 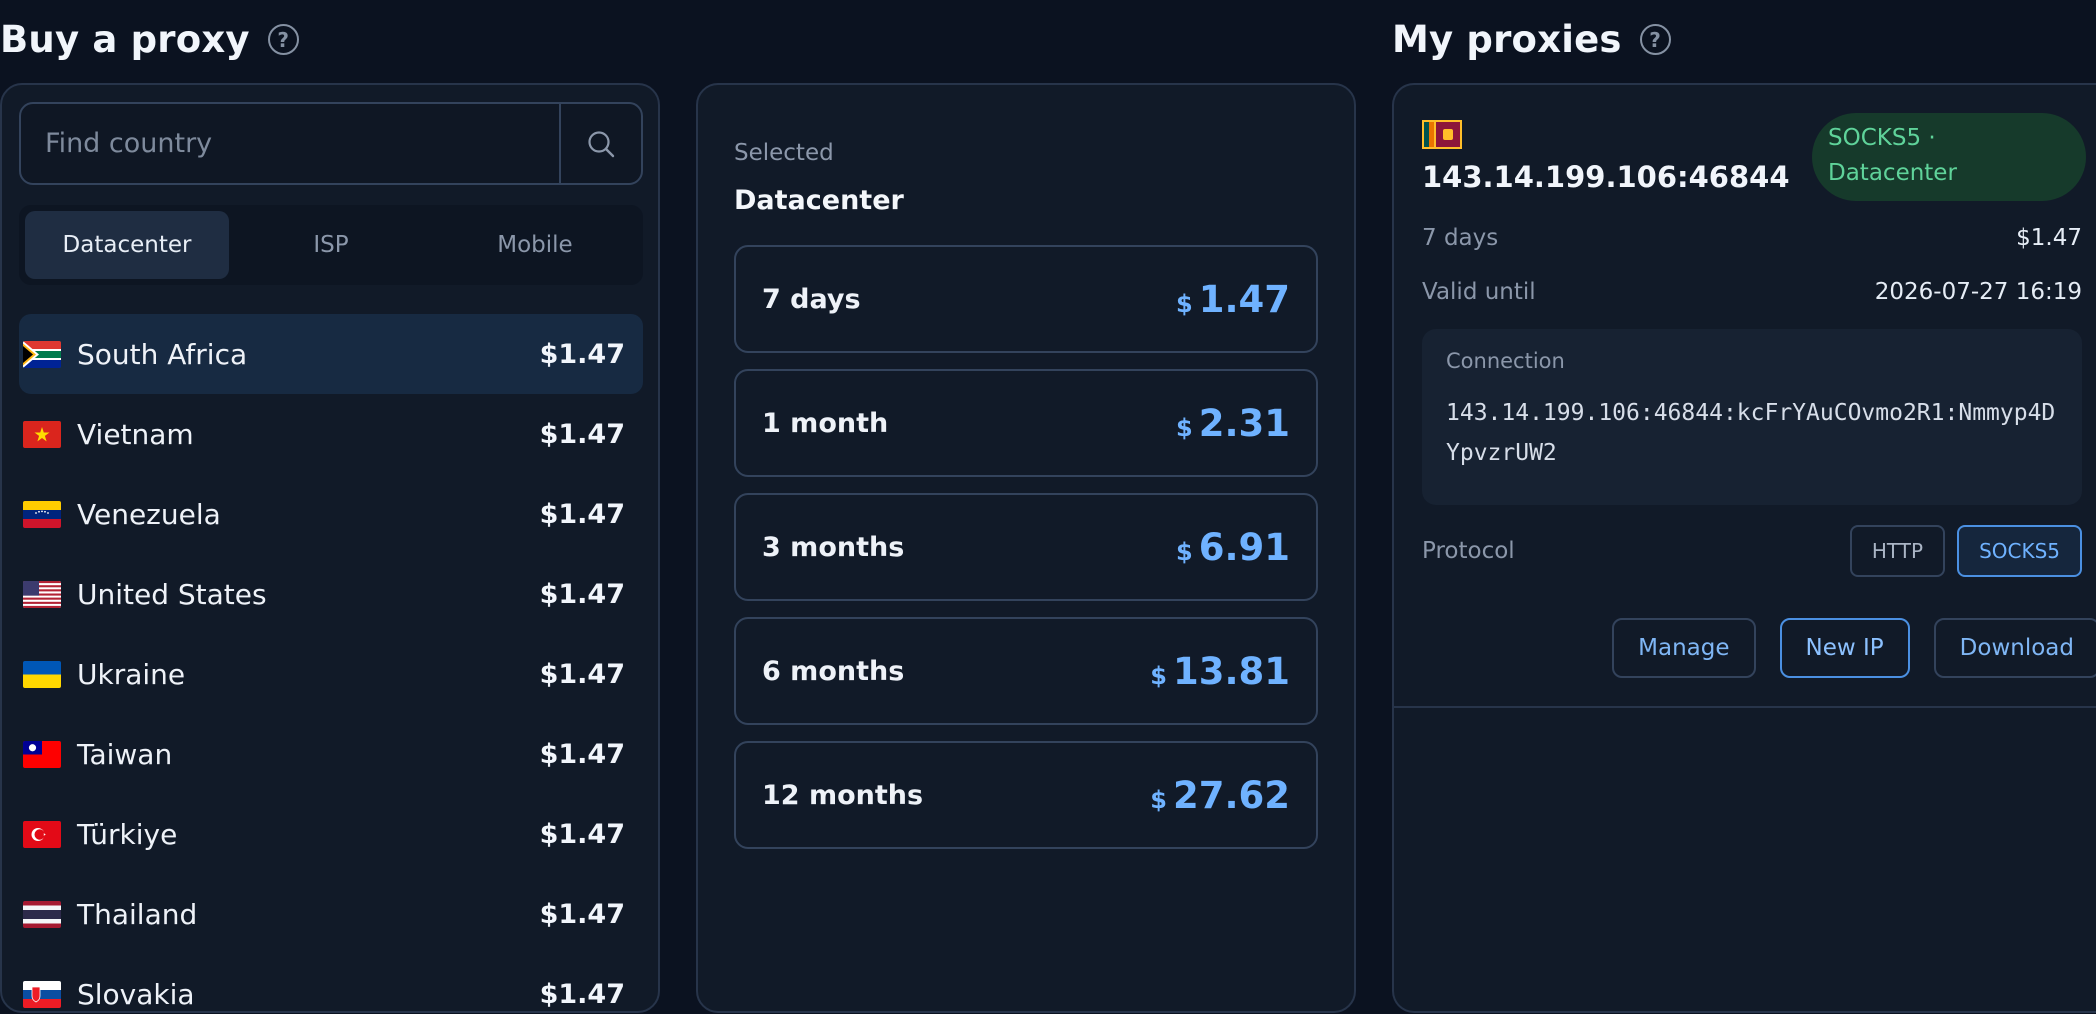 I want to click on country-item-united-states: United States $1.47, so click(x=331, y=594).